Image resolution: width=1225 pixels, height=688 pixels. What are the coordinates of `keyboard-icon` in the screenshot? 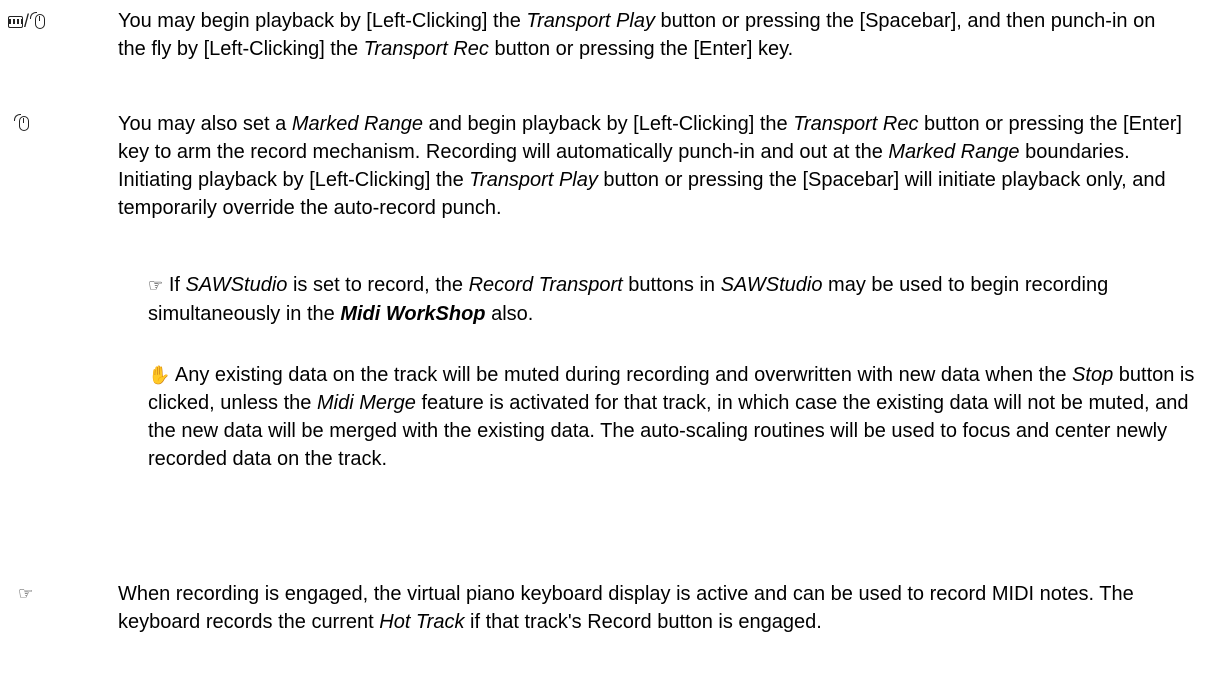 It's located at (15, 22).